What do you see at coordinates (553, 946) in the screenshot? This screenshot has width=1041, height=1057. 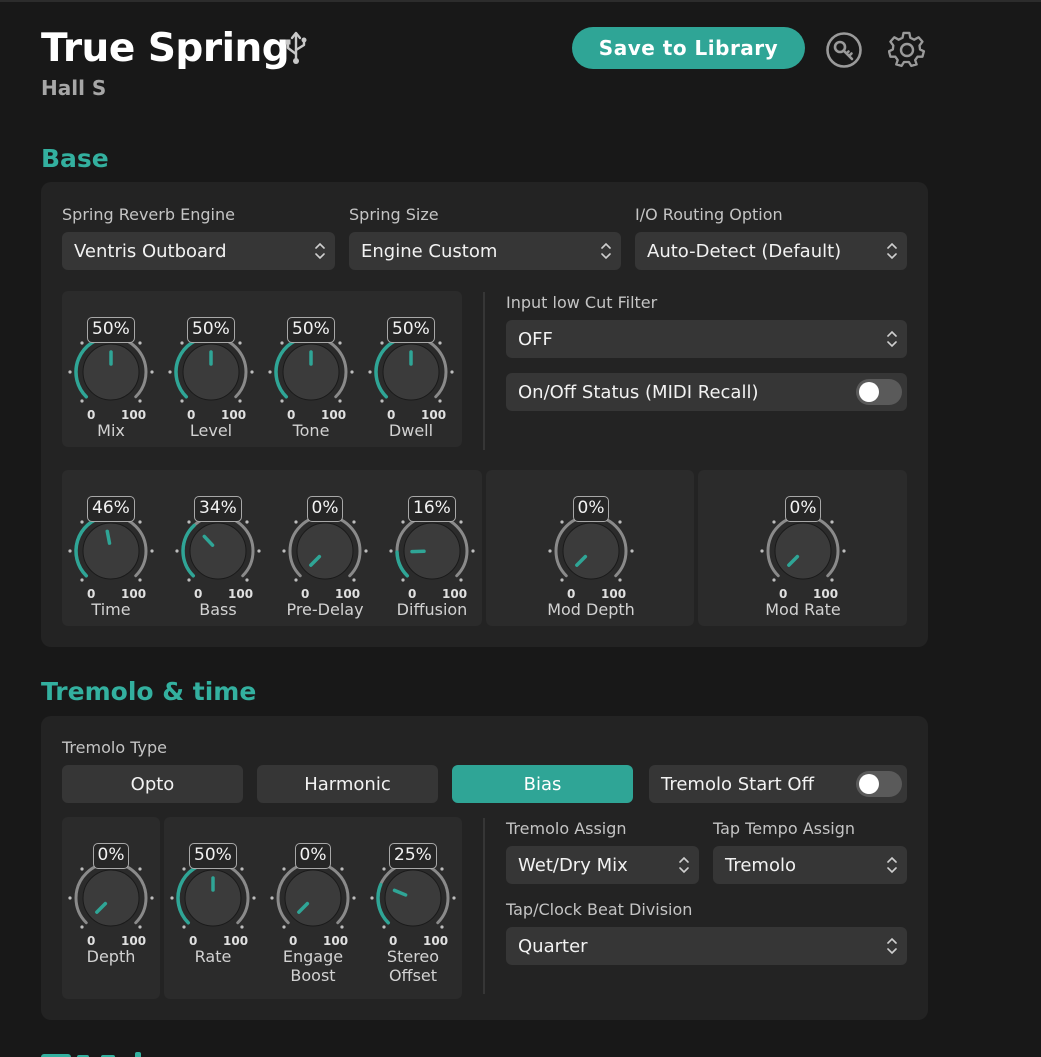 I see `beat-division-value: Quarter` at bounding box center [553, 946].